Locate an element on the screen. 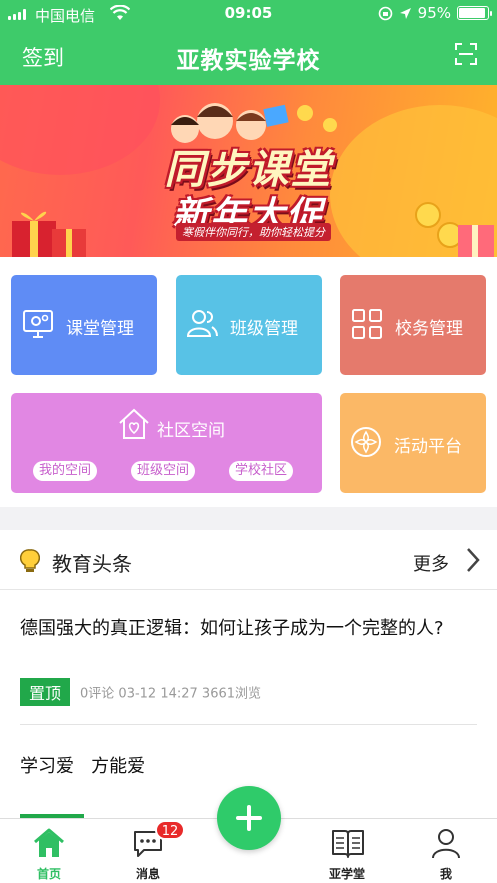  user-icon is located at coordinates (446, 844).